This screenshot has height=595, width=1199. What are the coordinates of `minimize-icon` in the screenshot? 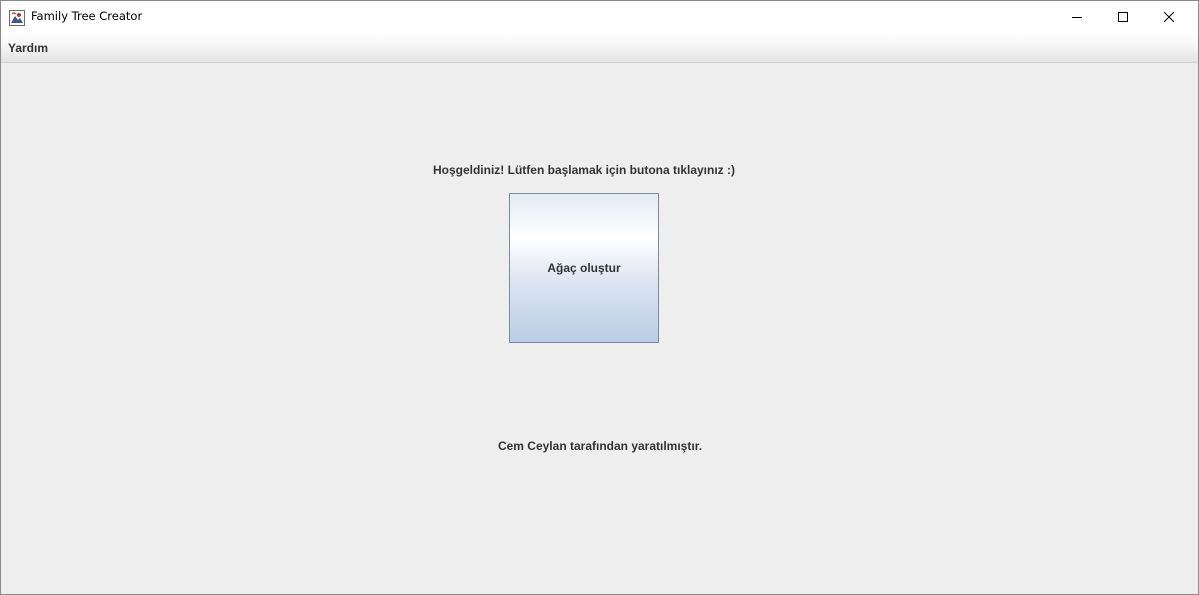 It's located at (1077, 17).